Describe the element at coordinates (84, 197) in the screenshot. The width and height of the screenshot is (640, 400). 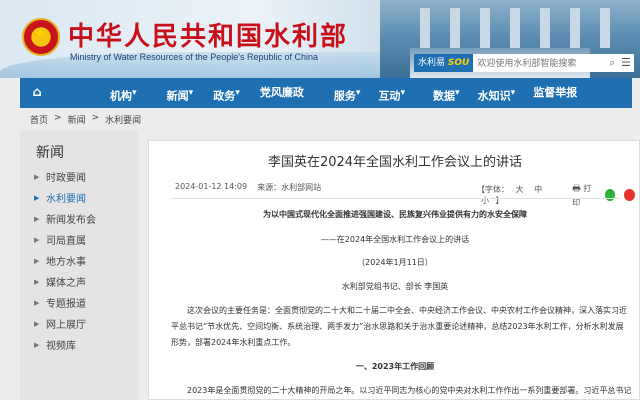
I see `sidebar-item-water-news: ▶ 水利要闻` at that location.